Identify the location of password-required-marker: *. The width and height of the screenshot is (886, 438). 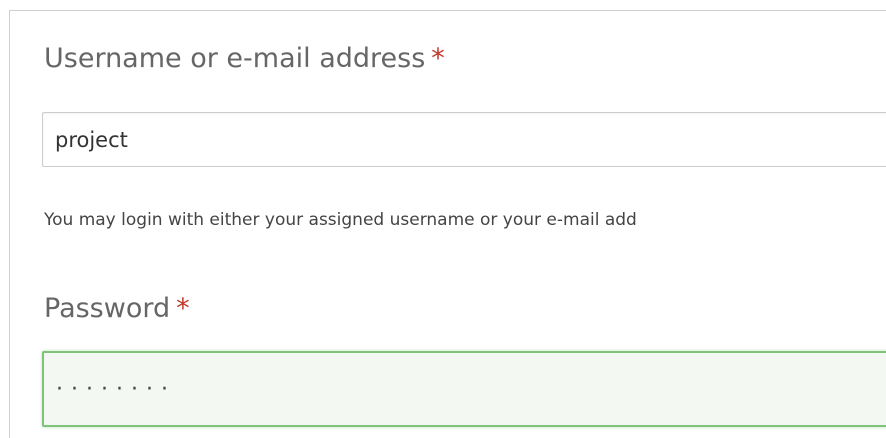
(183, 308).